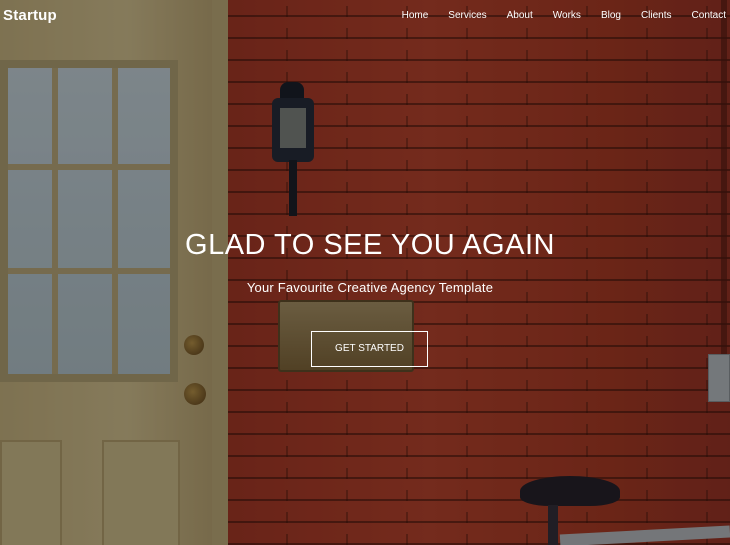 This screenshot has width=730, height=545. Describe the element at coordinates (706, 15) in the screenshot. I see `nav-item-contact: Contact` at that location.